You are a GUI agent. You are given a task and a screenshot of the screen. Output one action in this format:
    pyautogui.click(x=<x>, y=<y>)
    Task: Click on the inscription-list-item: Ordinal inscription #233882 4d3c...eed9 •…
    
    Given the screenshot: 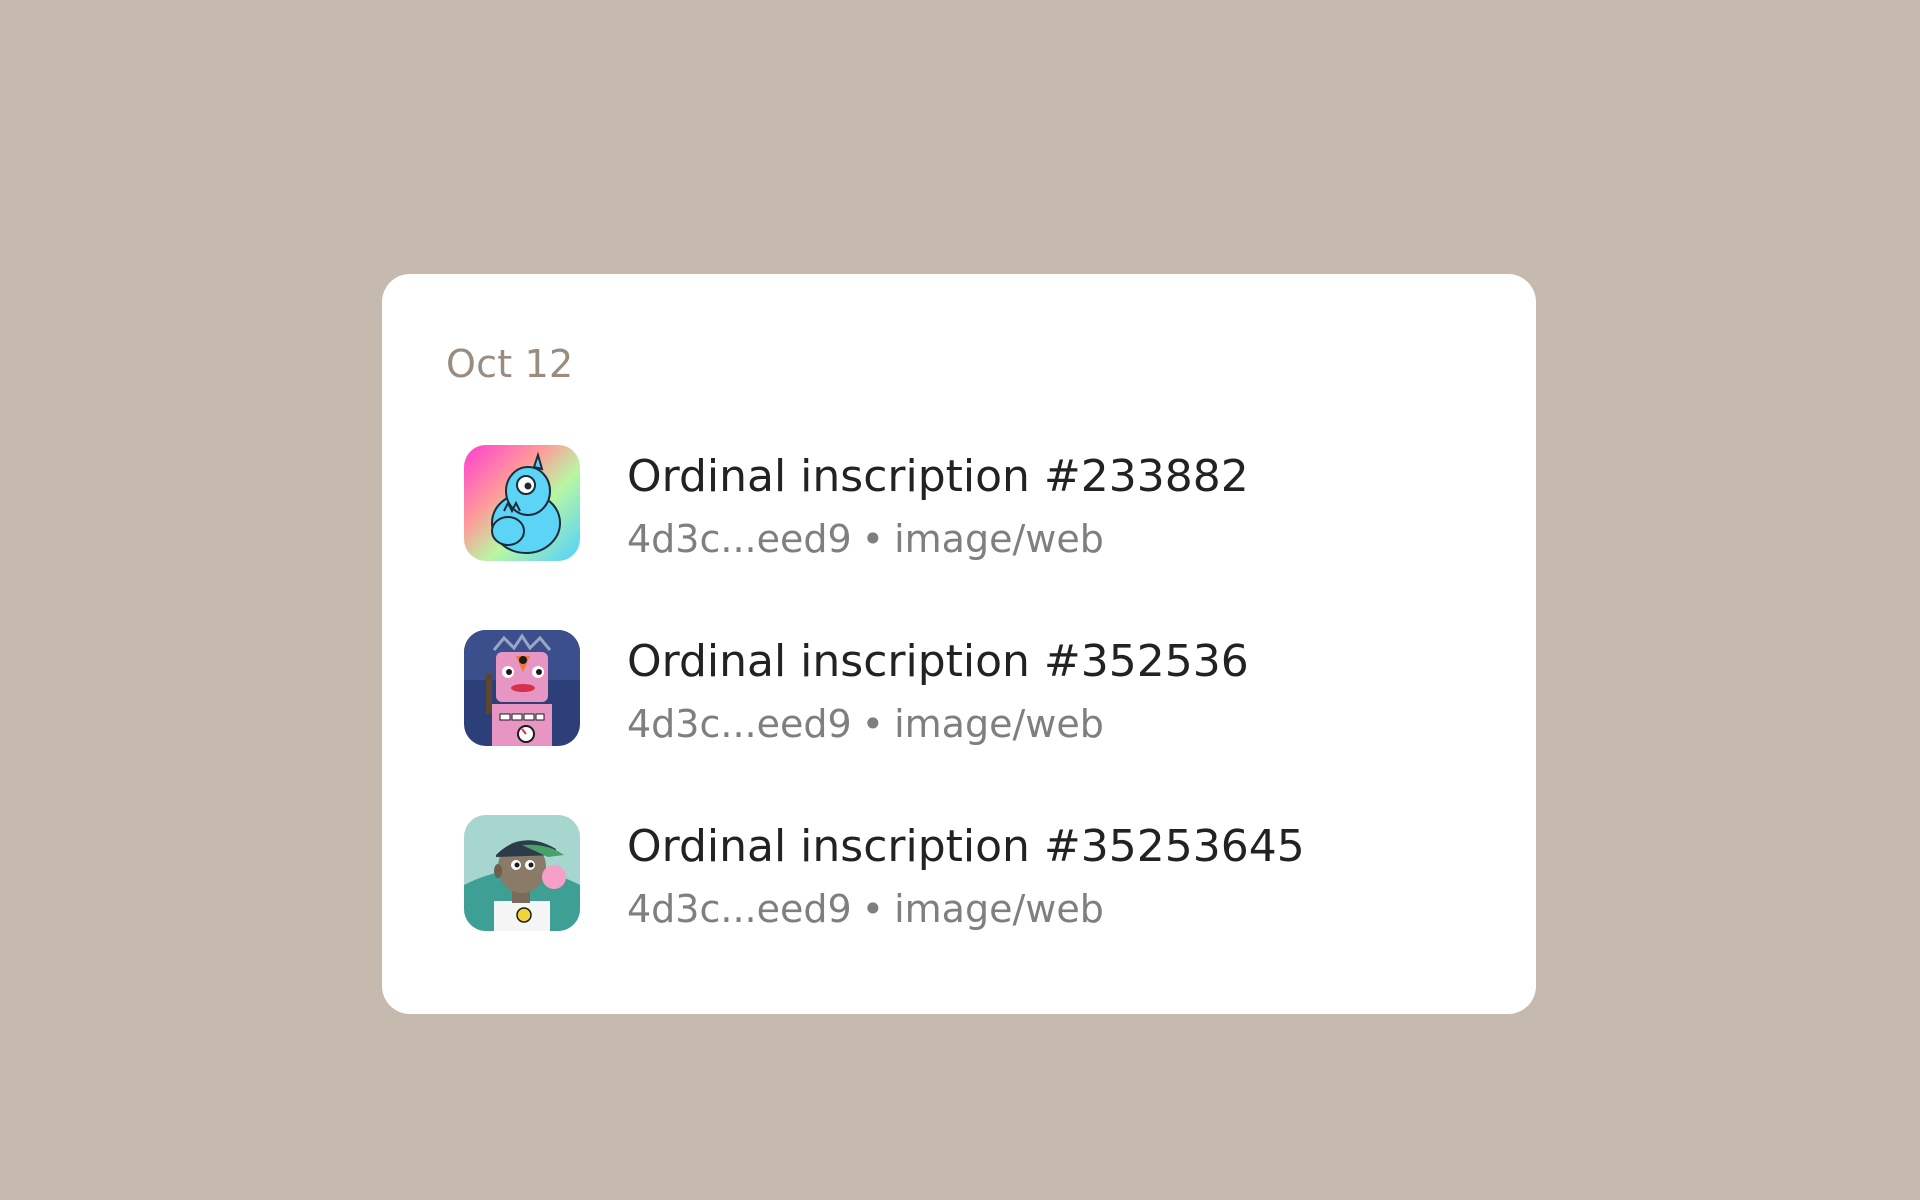 What is the action you would take?
    pyautogui.click(x=944, y=503)
    